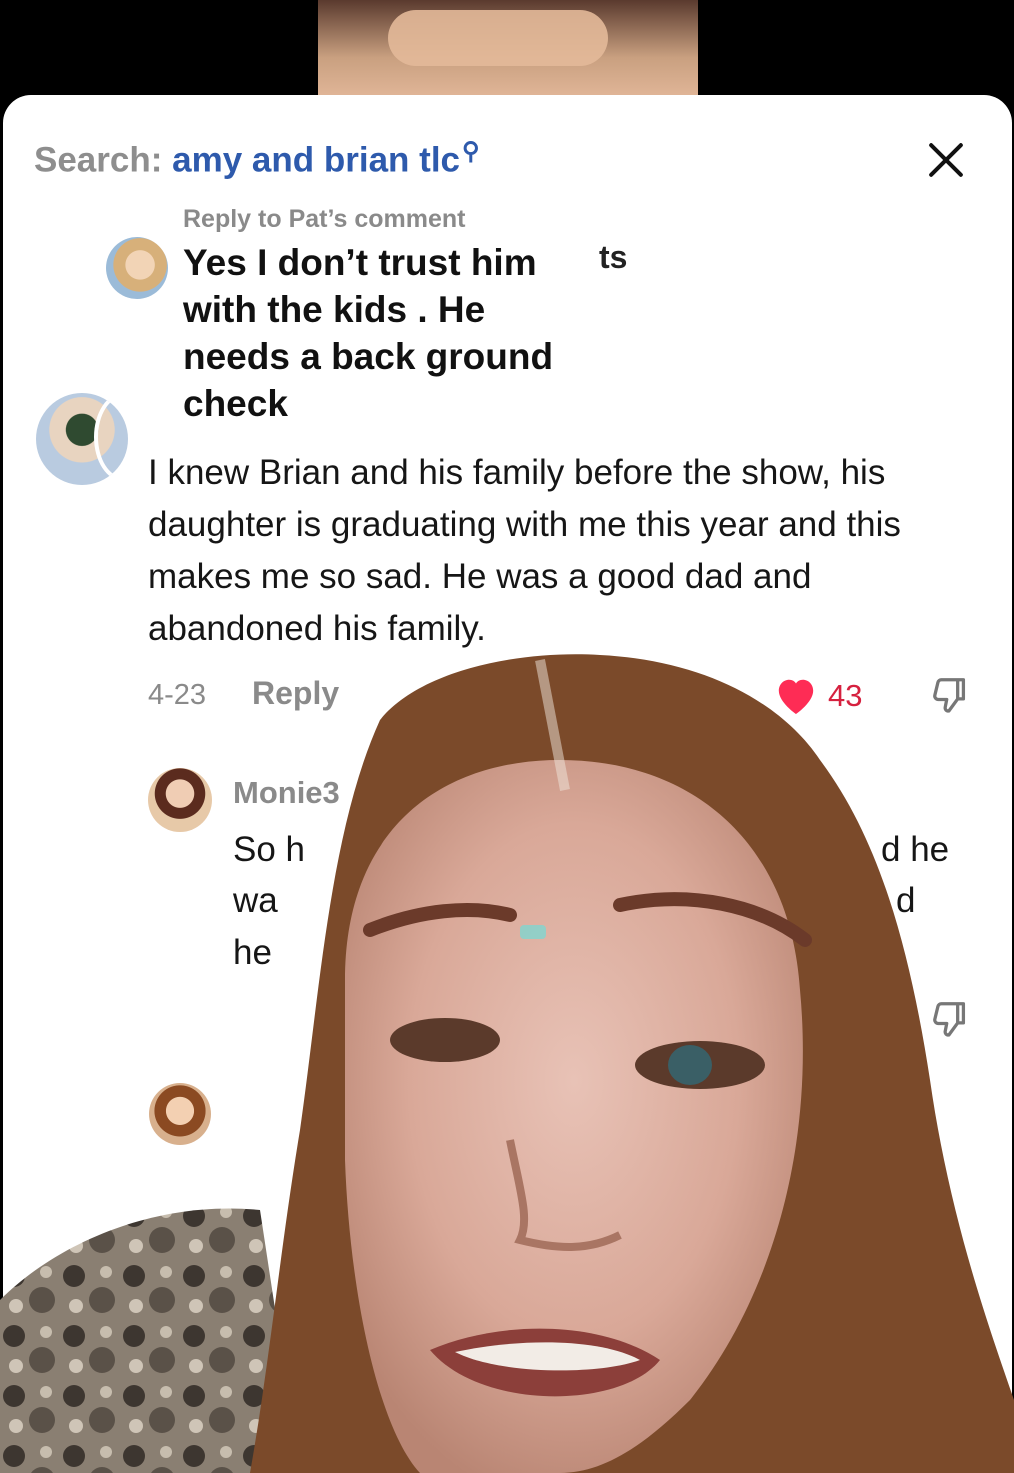 The height and width of the screenshot is (1473, 1014). What do you see at coordinates (906, 900) in the screenshot?
I see `reply-text-fragment-2: d` at bounding box center [906, 900].